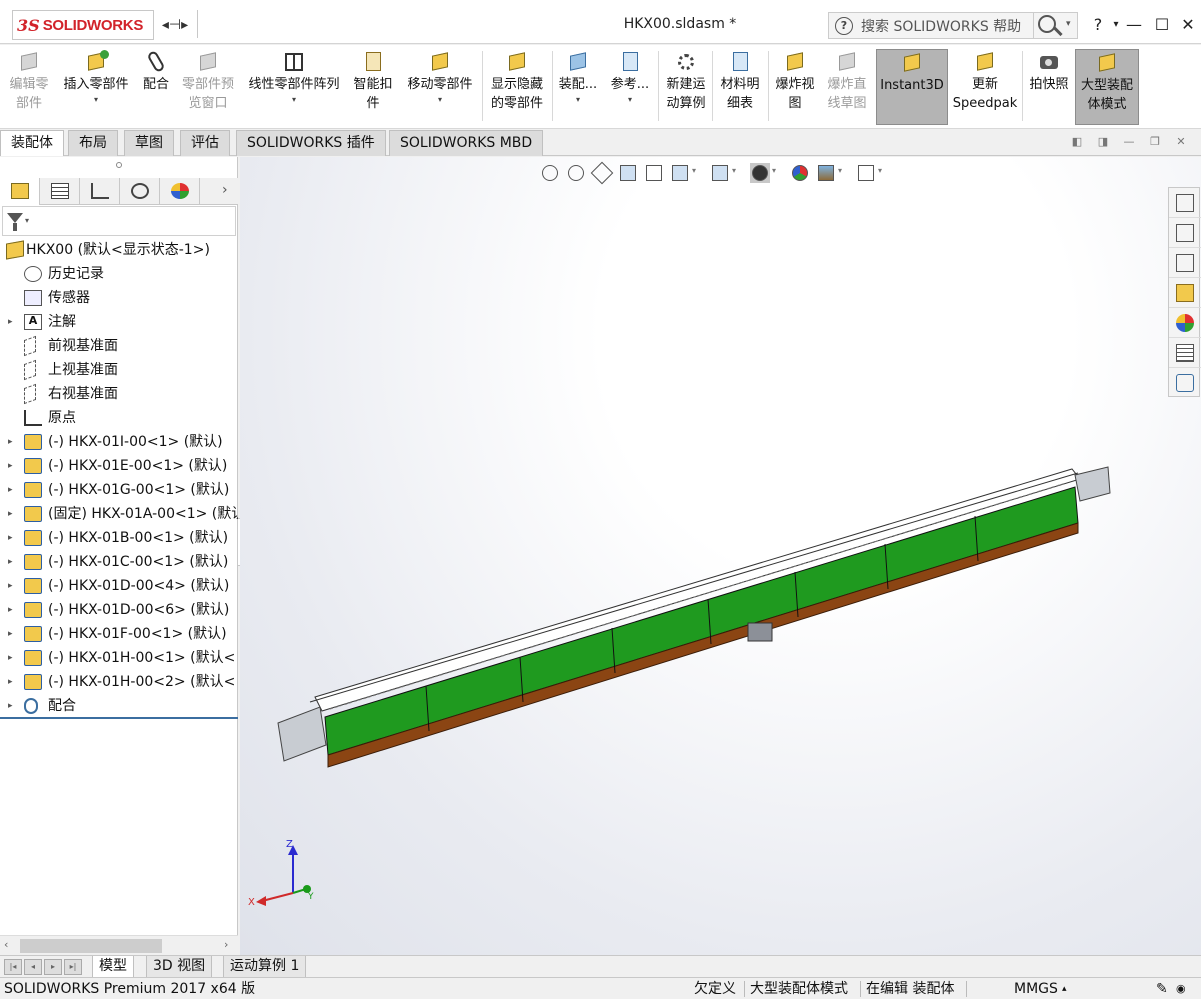 The height and width of the screenshot is (999, 1201). Describe the element at coordinates (226, 944) in the screenshot. I see `scroll-right-icon: ›` at that location.